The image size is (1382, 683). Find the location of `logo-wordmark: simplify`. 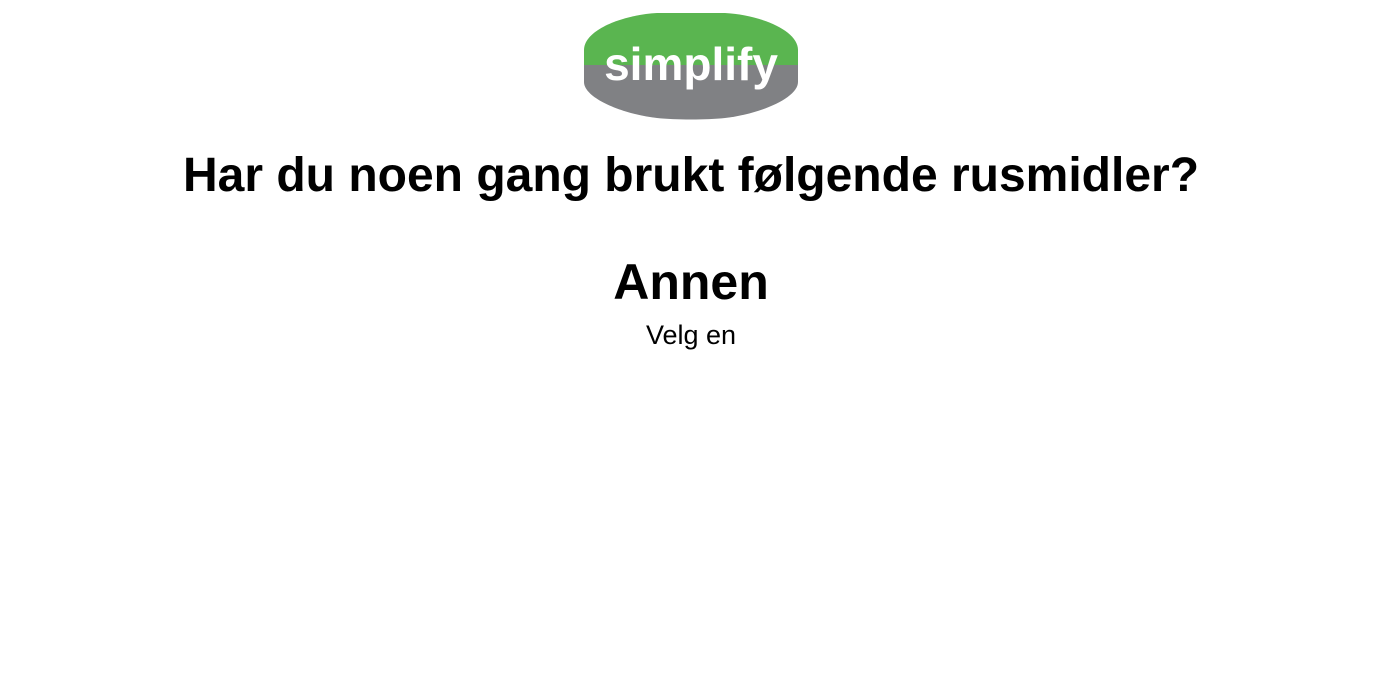

logo-wordmark: simplify is located at coordinates (691, 64).